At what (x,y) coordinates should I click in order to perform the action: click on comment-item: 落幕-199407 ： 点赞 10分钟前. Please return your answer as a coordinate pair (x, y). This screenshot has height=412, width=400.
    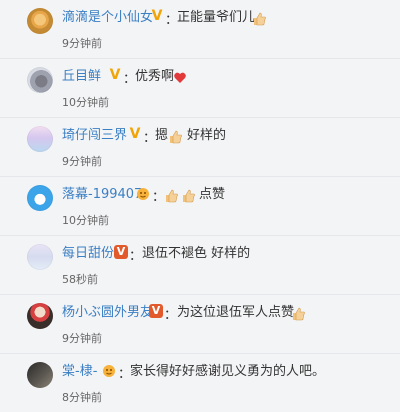
    Looking at the image, I should click on (200, 206).